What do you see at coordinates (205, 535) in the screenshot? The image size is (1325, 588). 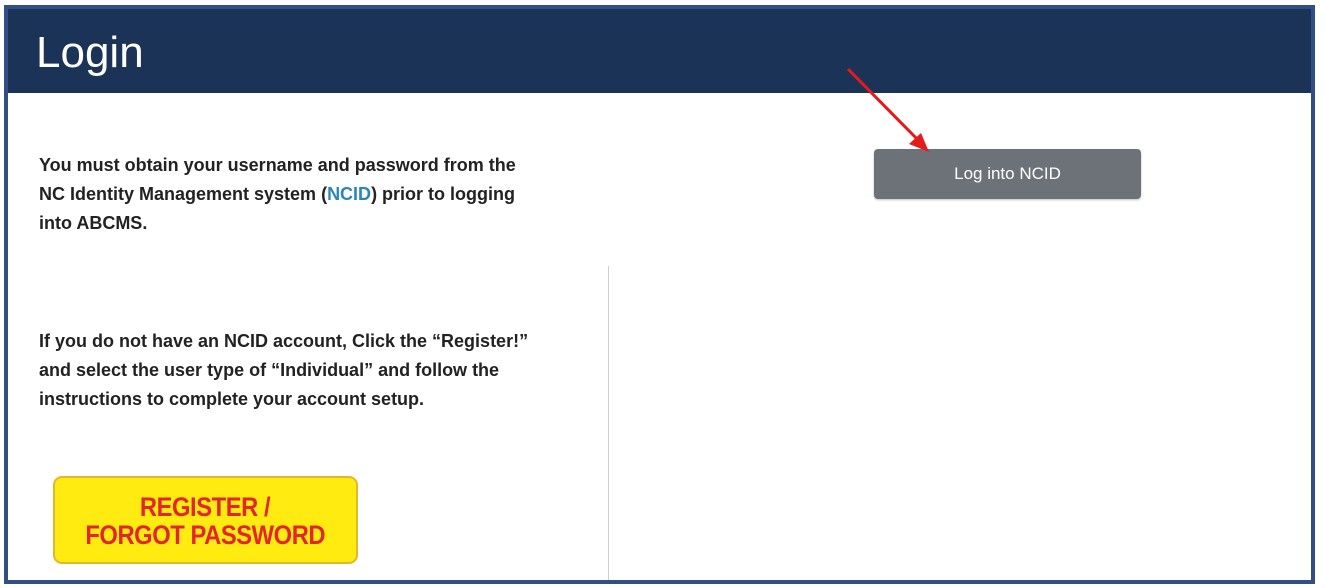 I see `register-button-line2: FORGOT PASSWORD` at bounding box center [205, 535].